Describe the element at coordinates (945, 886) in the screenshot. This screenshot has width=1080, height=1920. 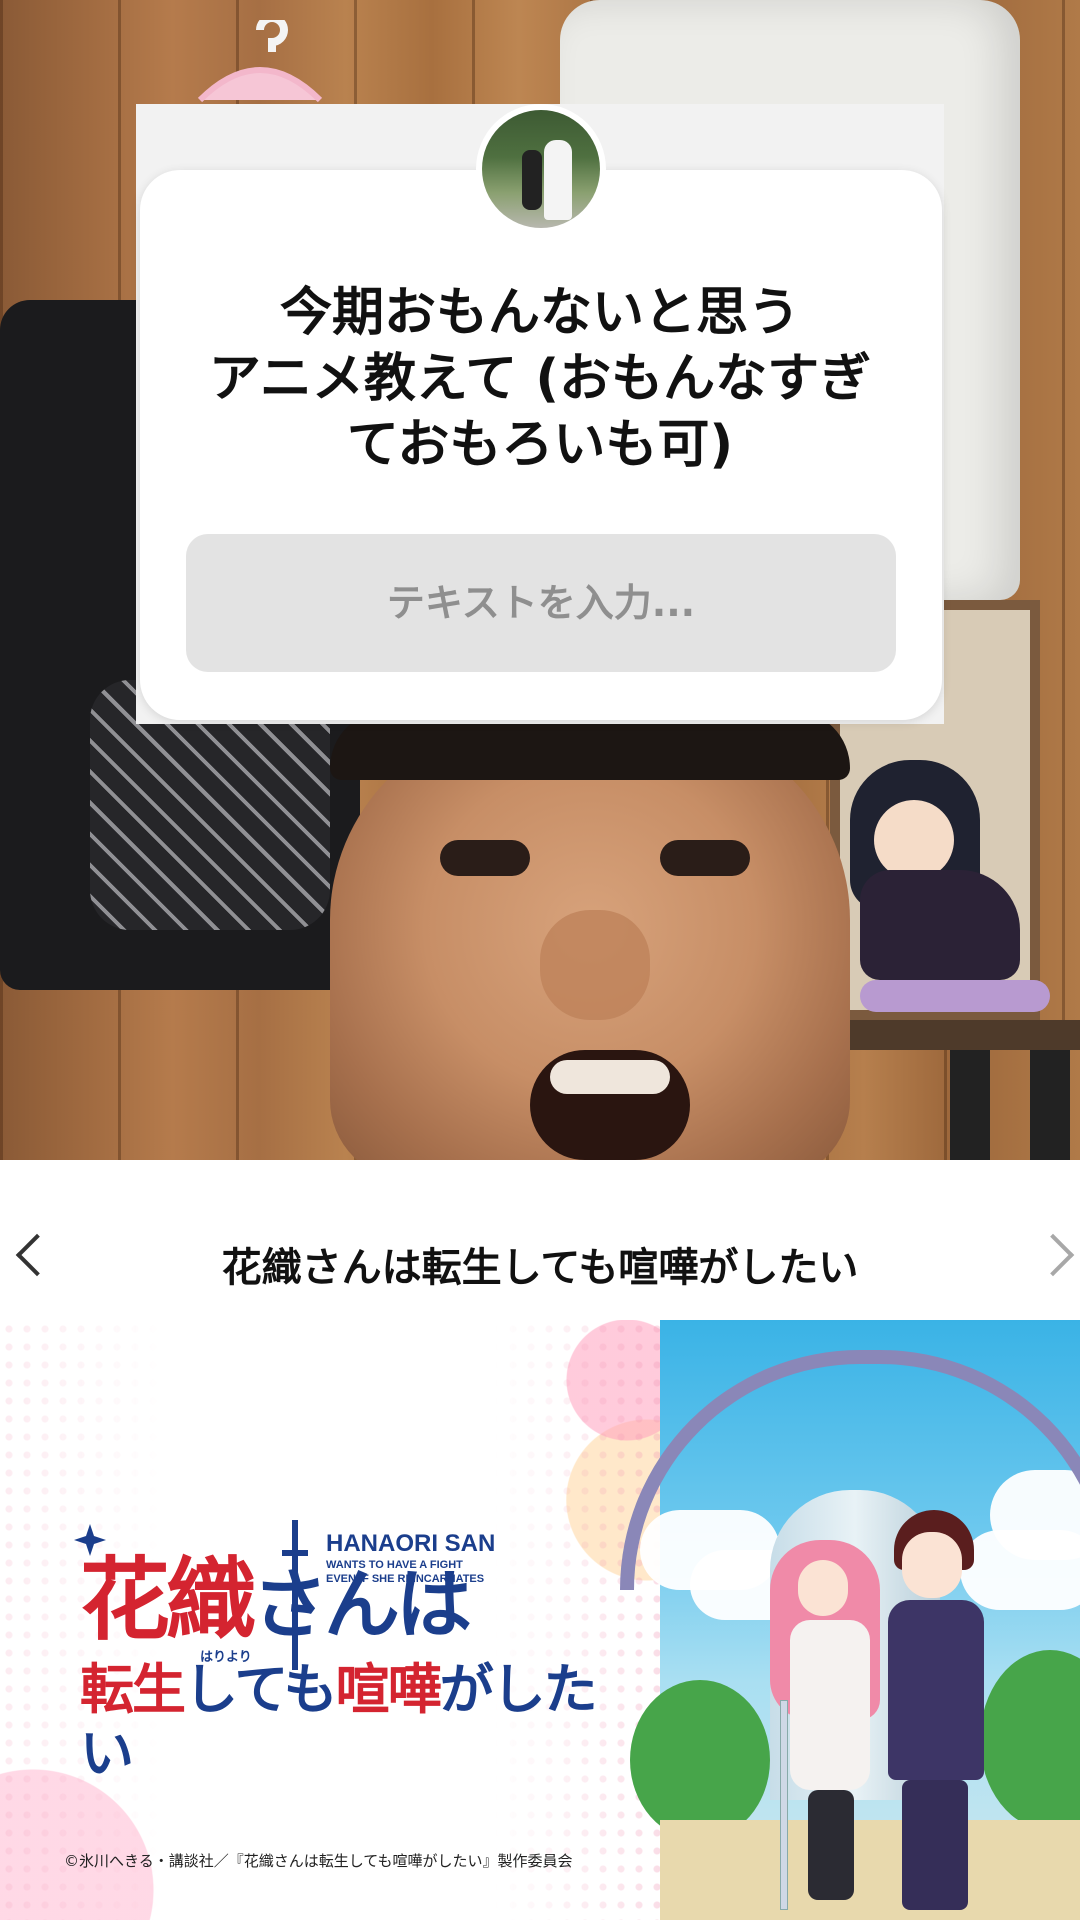
I see `anime-figure` at that location.